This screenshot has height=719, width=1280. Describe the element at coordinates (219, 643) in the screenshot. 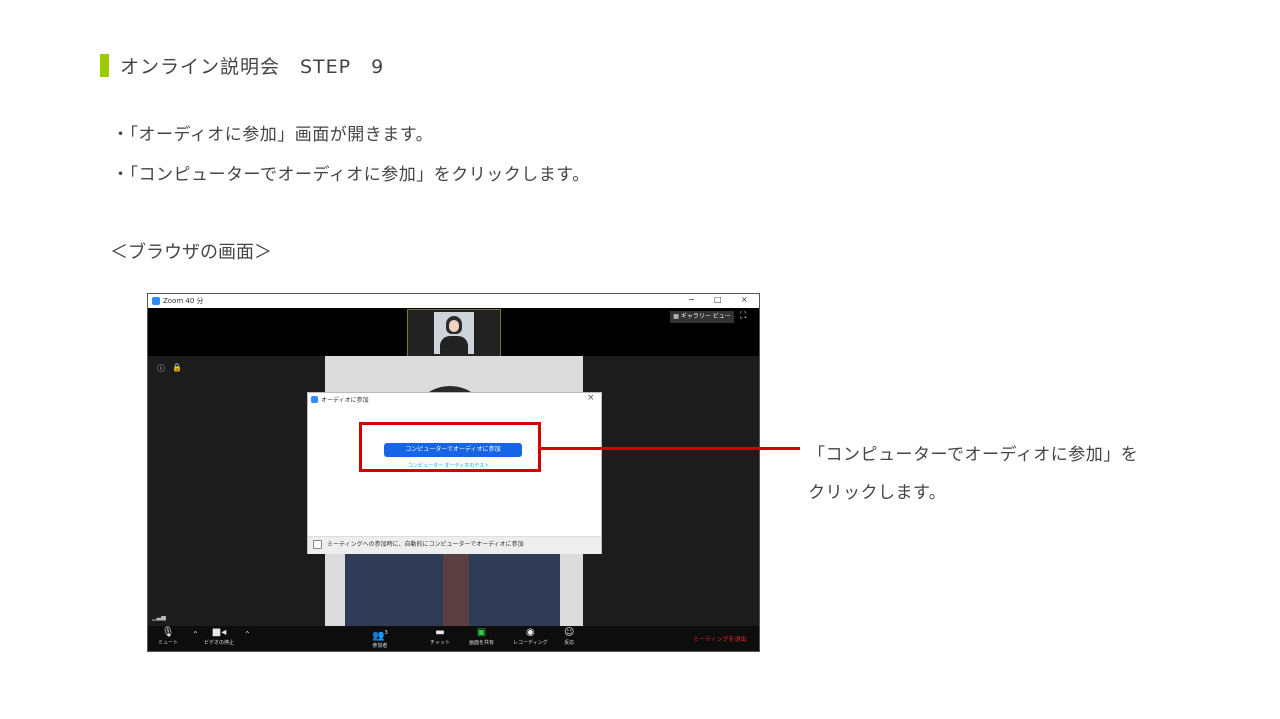

I see `stop-video-label: ビデオの停止` at that location.